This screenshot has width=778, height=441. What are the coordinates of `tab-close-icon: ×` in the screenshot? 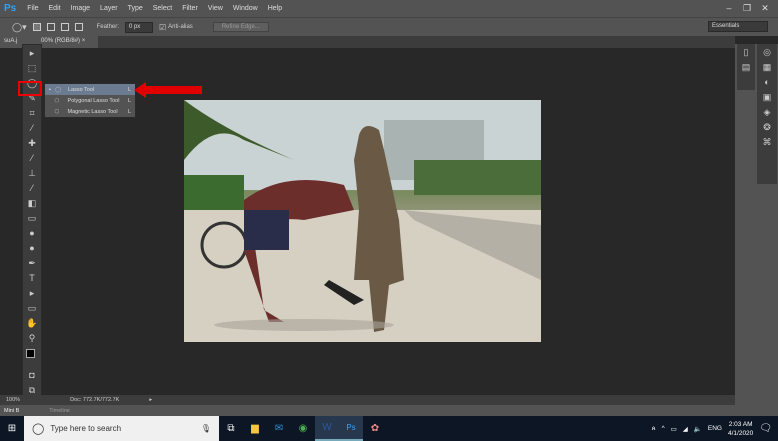 It's located at (84, 41).